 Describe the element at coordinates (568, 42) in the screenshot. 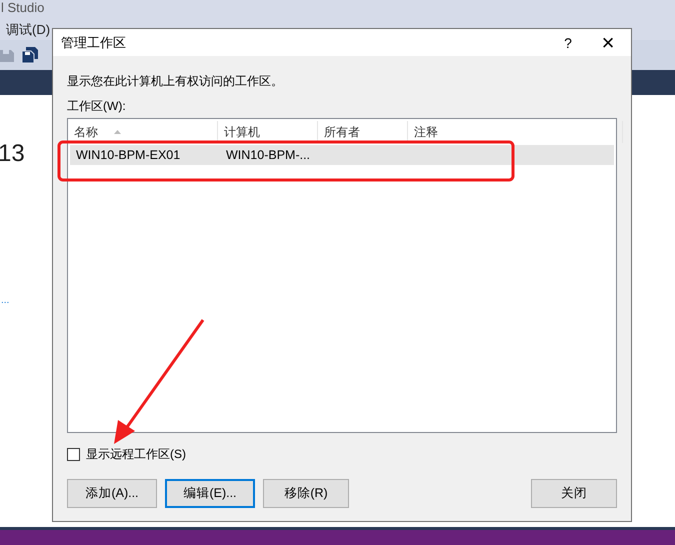

I see `help-button: ?` at that location.